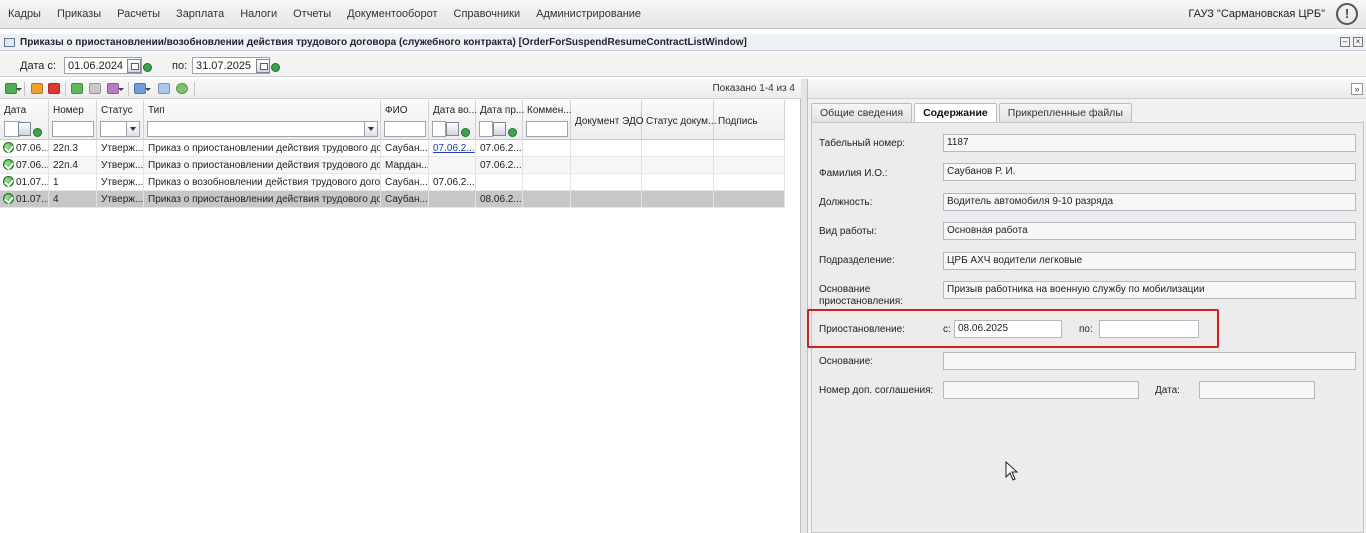 Image resolution: width=1366 pixels, height=533 pixels. I want to click on actions-icon, so click(115, 88).